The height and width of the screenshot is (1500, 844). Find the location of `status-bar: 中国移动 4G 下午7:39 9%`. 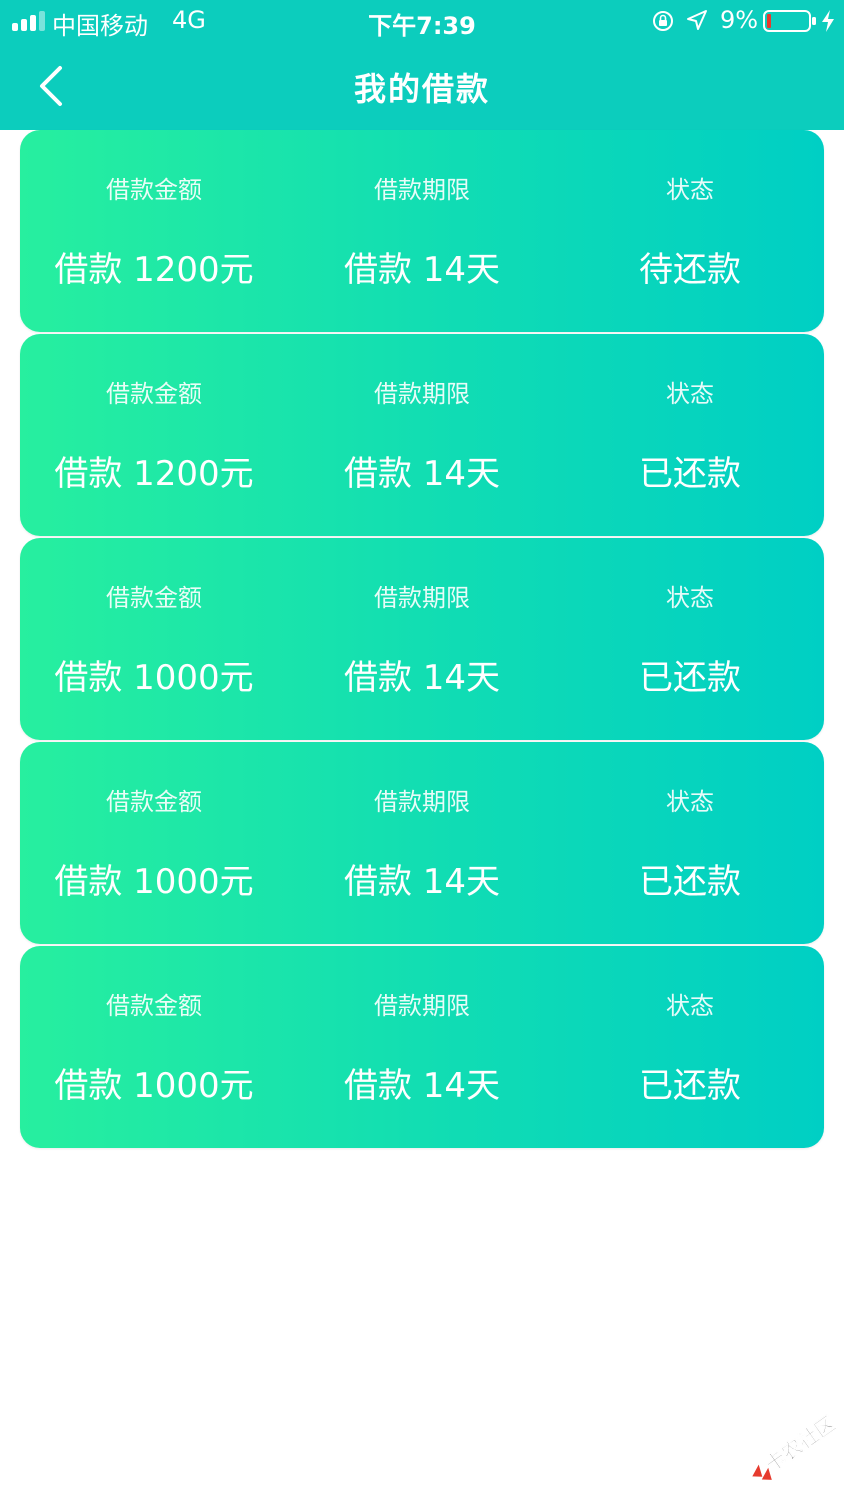

status-bar: 中国移动 4G 下午7:39 9% is located at coordinates (422, 22).